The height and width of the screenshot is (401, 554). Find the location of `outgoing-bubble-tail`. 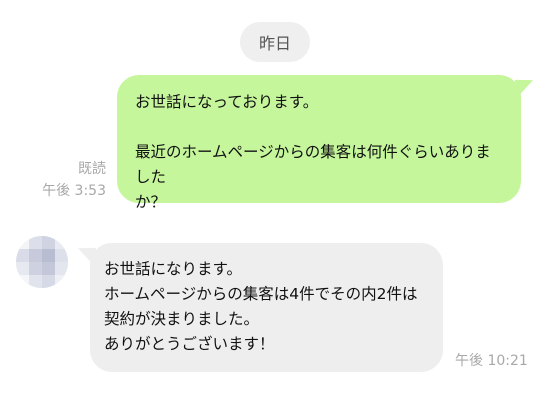

outgoing-bubble-tail is located at coordinates (524, 87).